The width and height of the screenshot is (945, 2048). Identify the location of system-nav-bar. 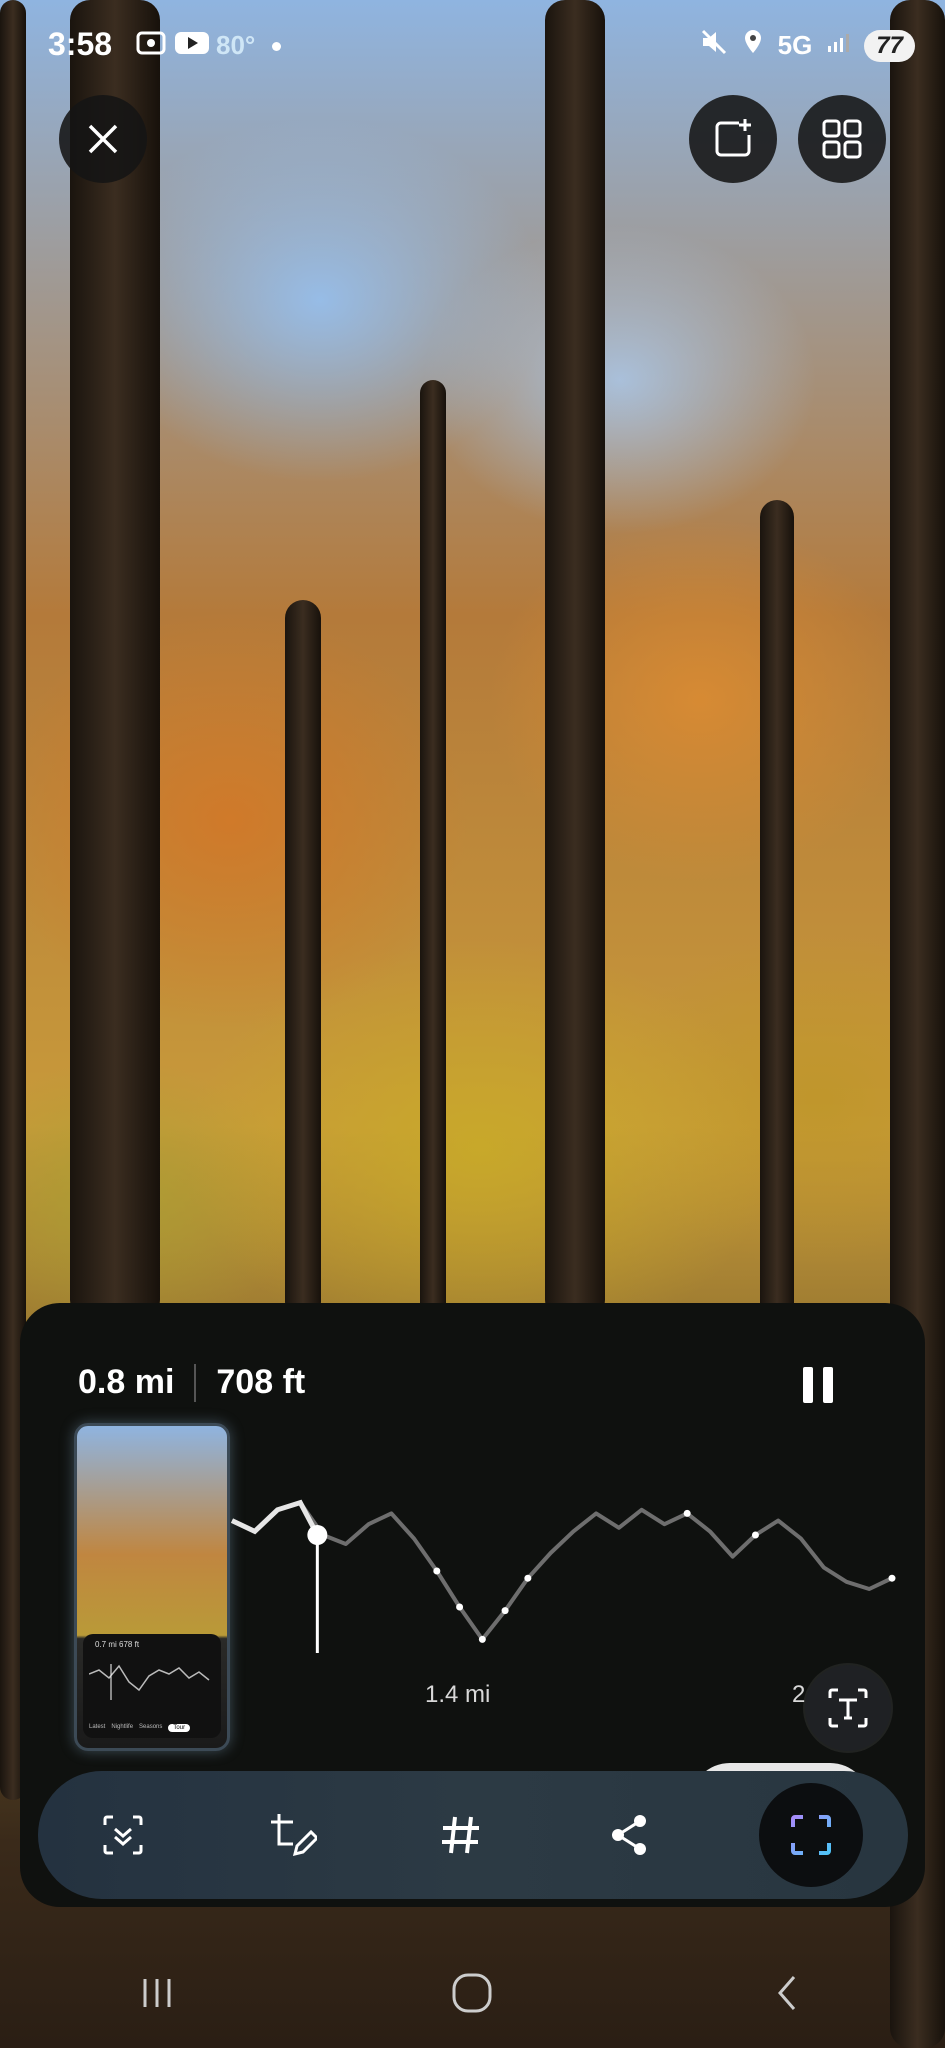
(472, 1995).